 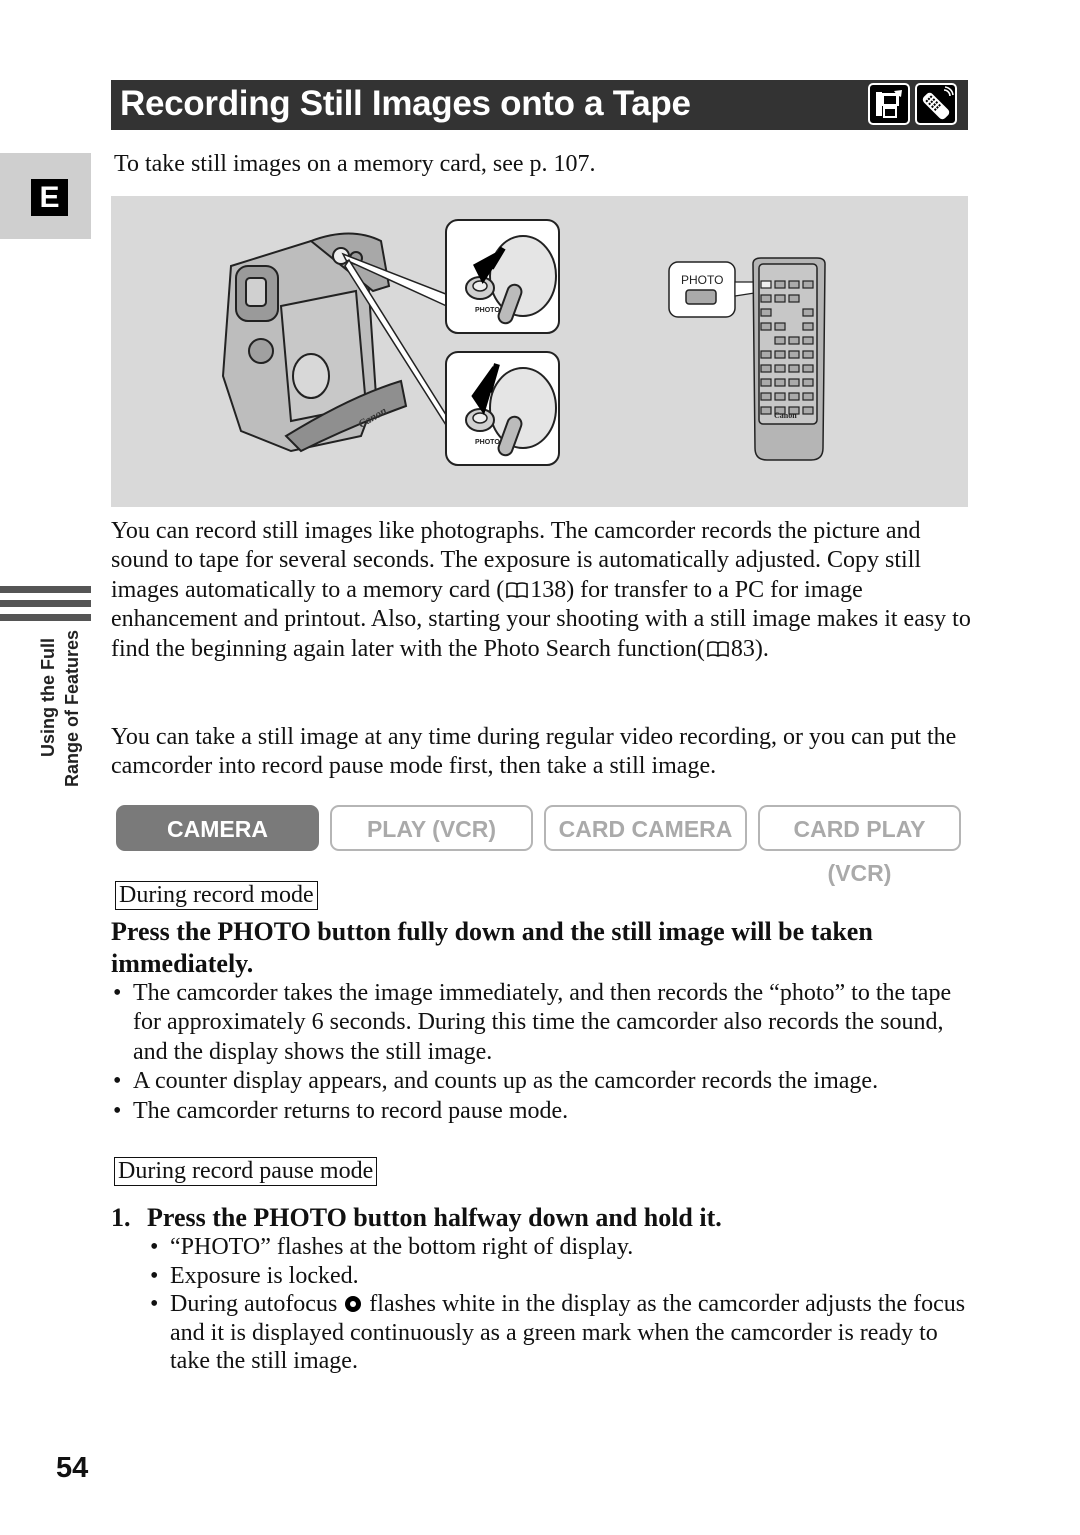 I want to click on record-mode-label: During record mode, so click(x=216, y=895).